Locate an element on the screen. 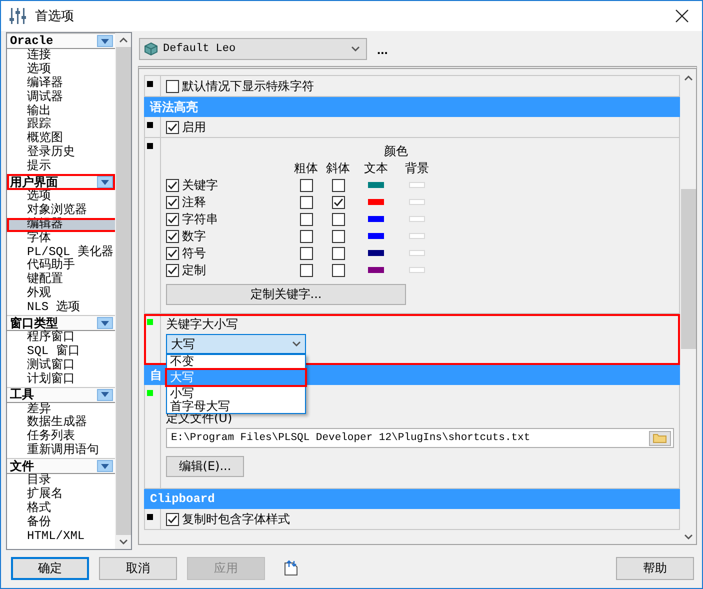  sidebar-item: 跟踪 is located at coordinates (61, 125).